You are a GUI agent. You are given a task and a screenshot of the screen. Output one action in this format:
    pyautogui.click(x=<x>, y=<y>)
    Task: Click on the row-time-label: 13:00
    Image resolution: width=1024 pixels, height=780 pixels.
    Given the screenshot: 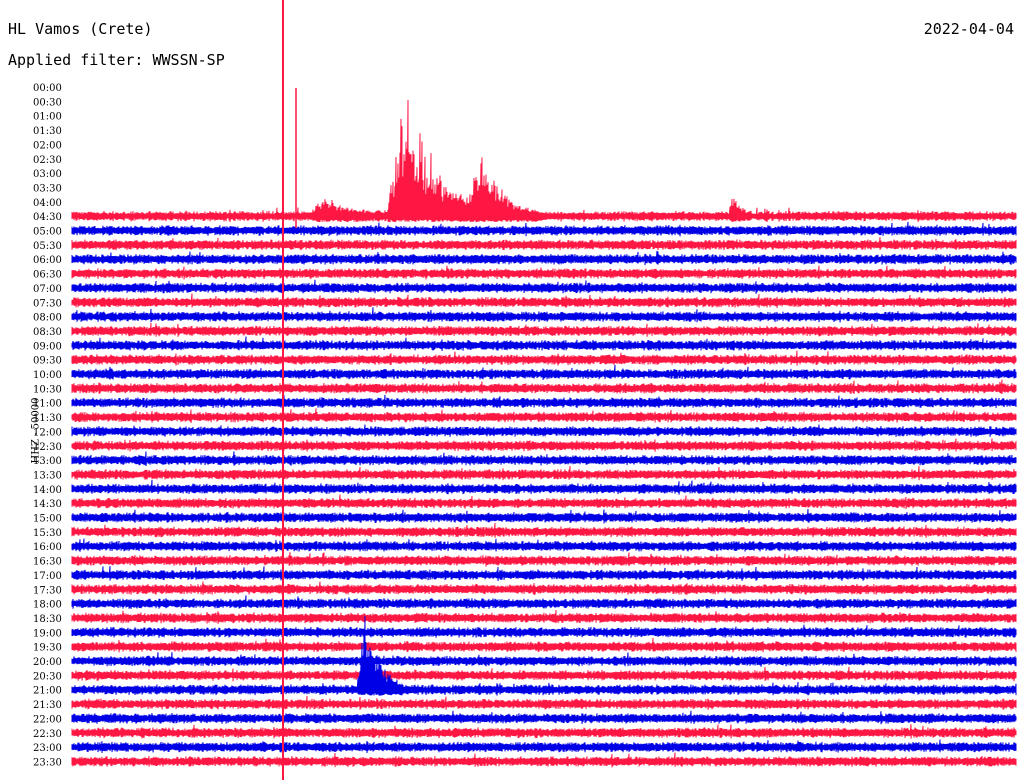 What is the action you would take?
    pyautogui.click(x=47, y=461)
    